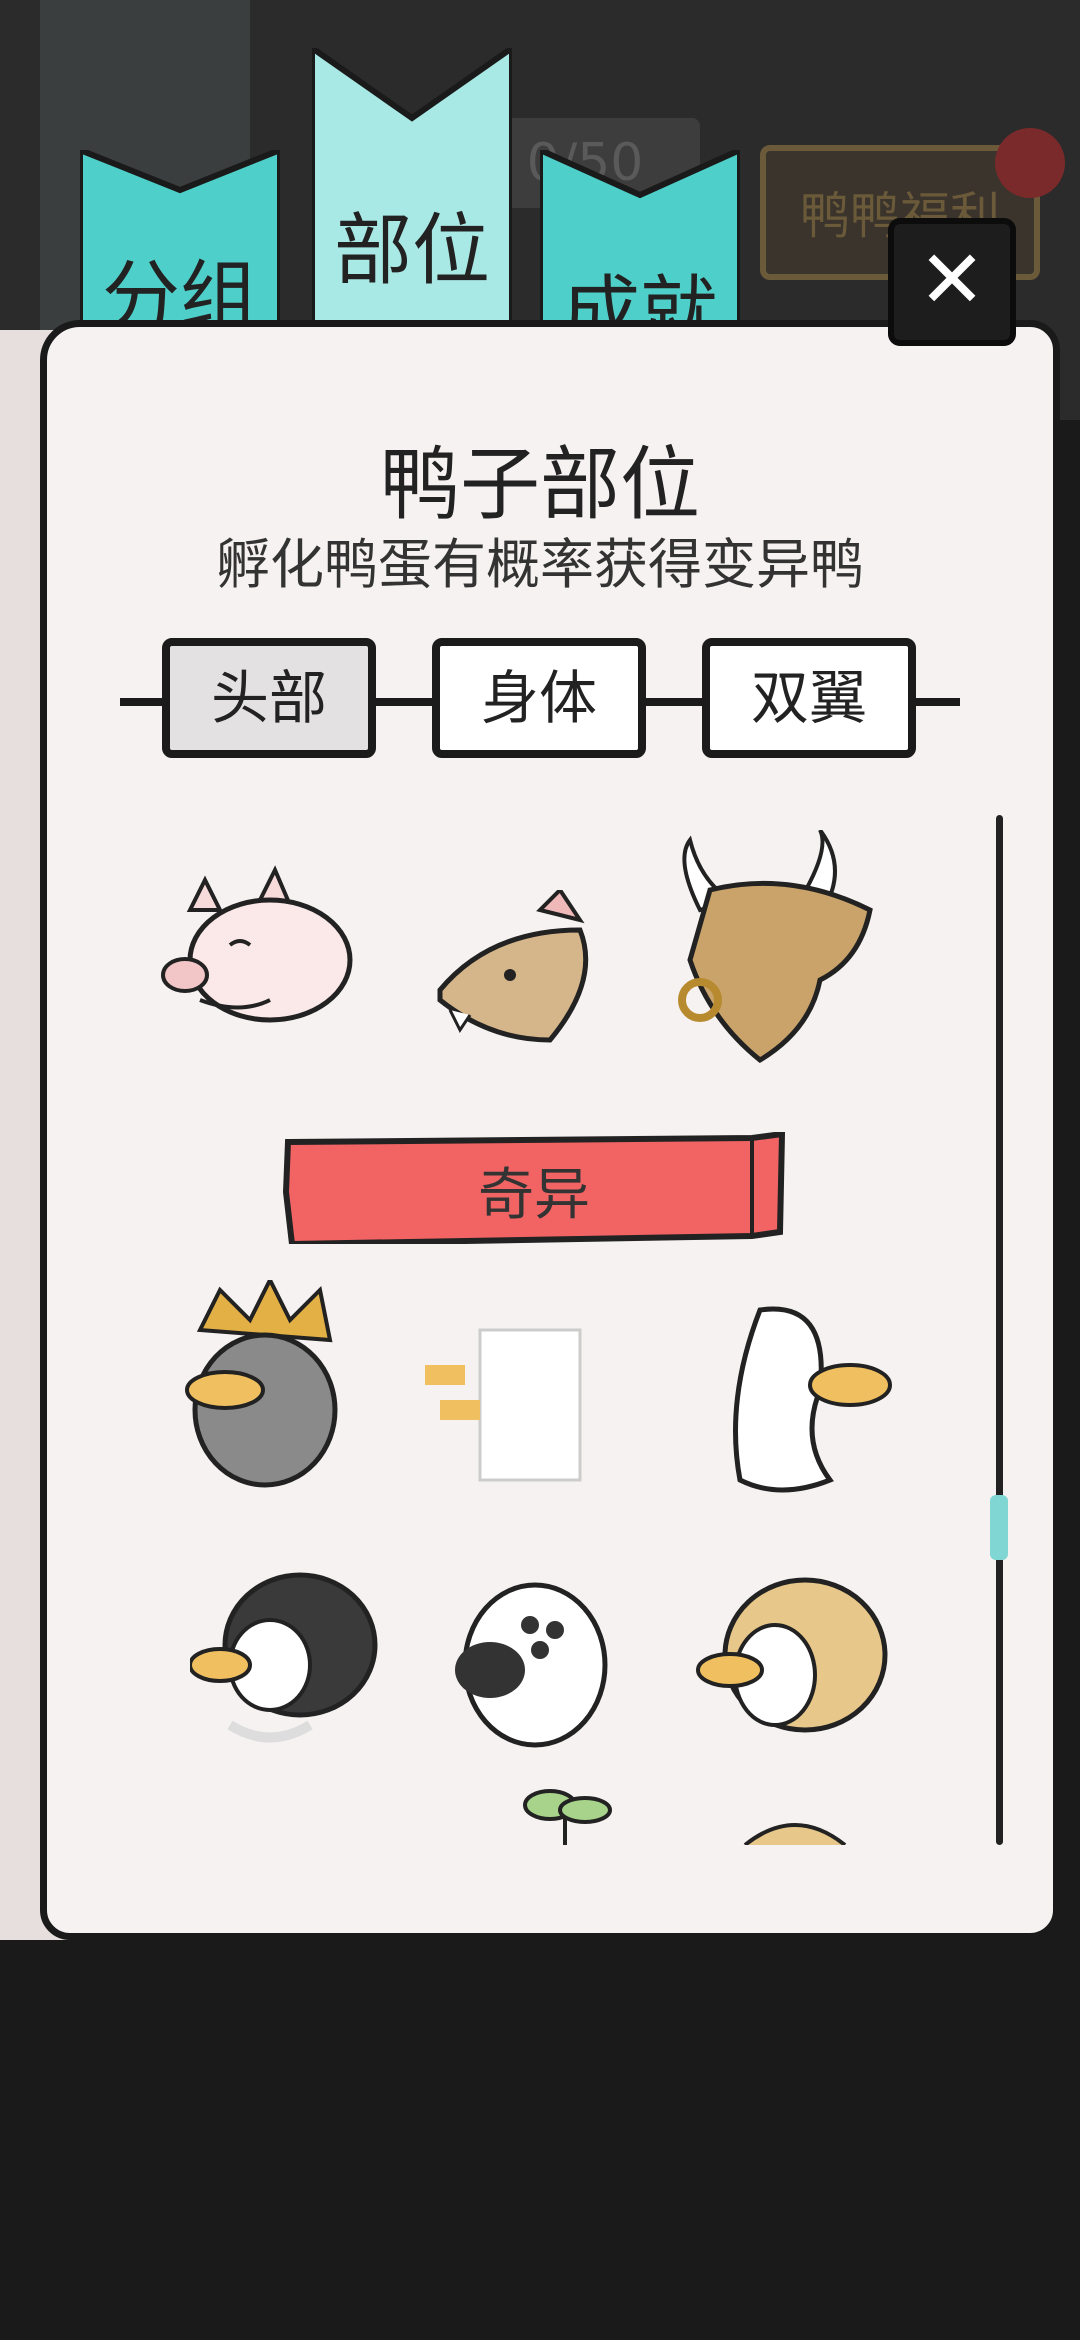  I want to click on scrollbar-thumb, so click(999, 1527).